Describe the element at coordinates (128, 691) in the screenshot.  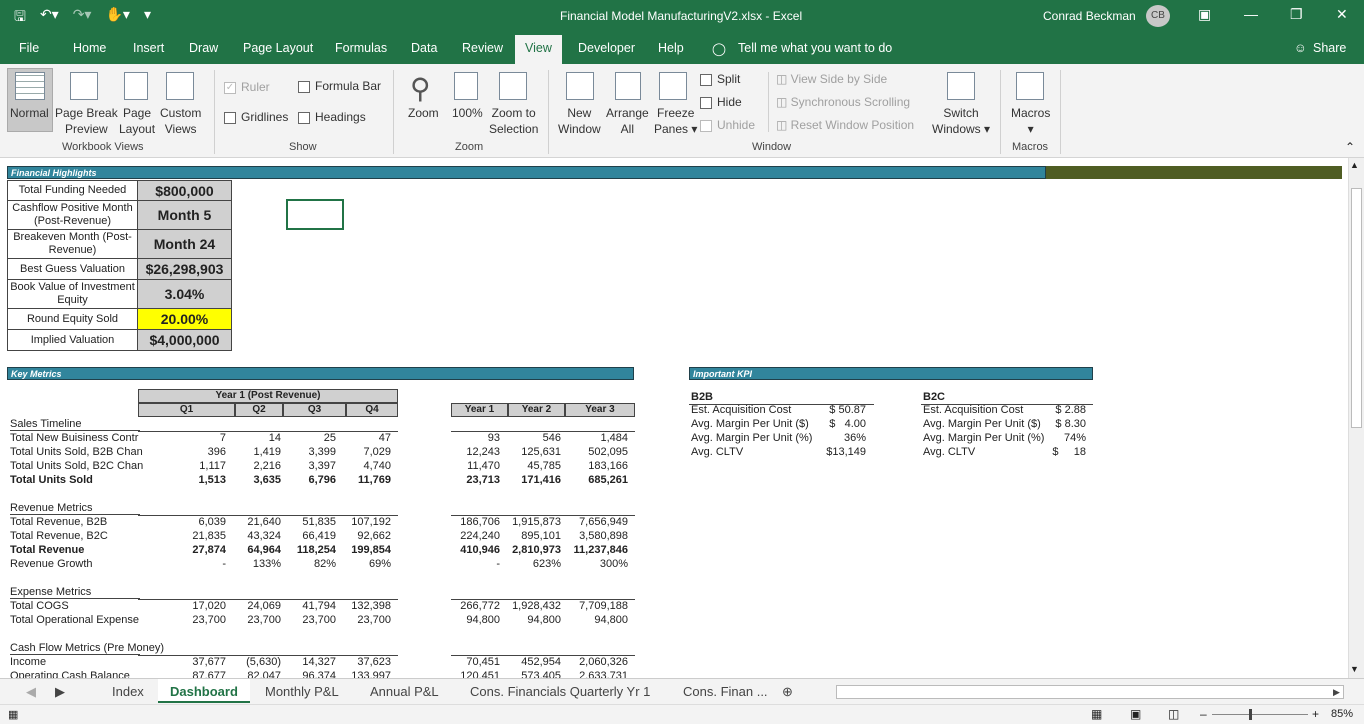
I see `sheet-tab-index: Index` at that location.